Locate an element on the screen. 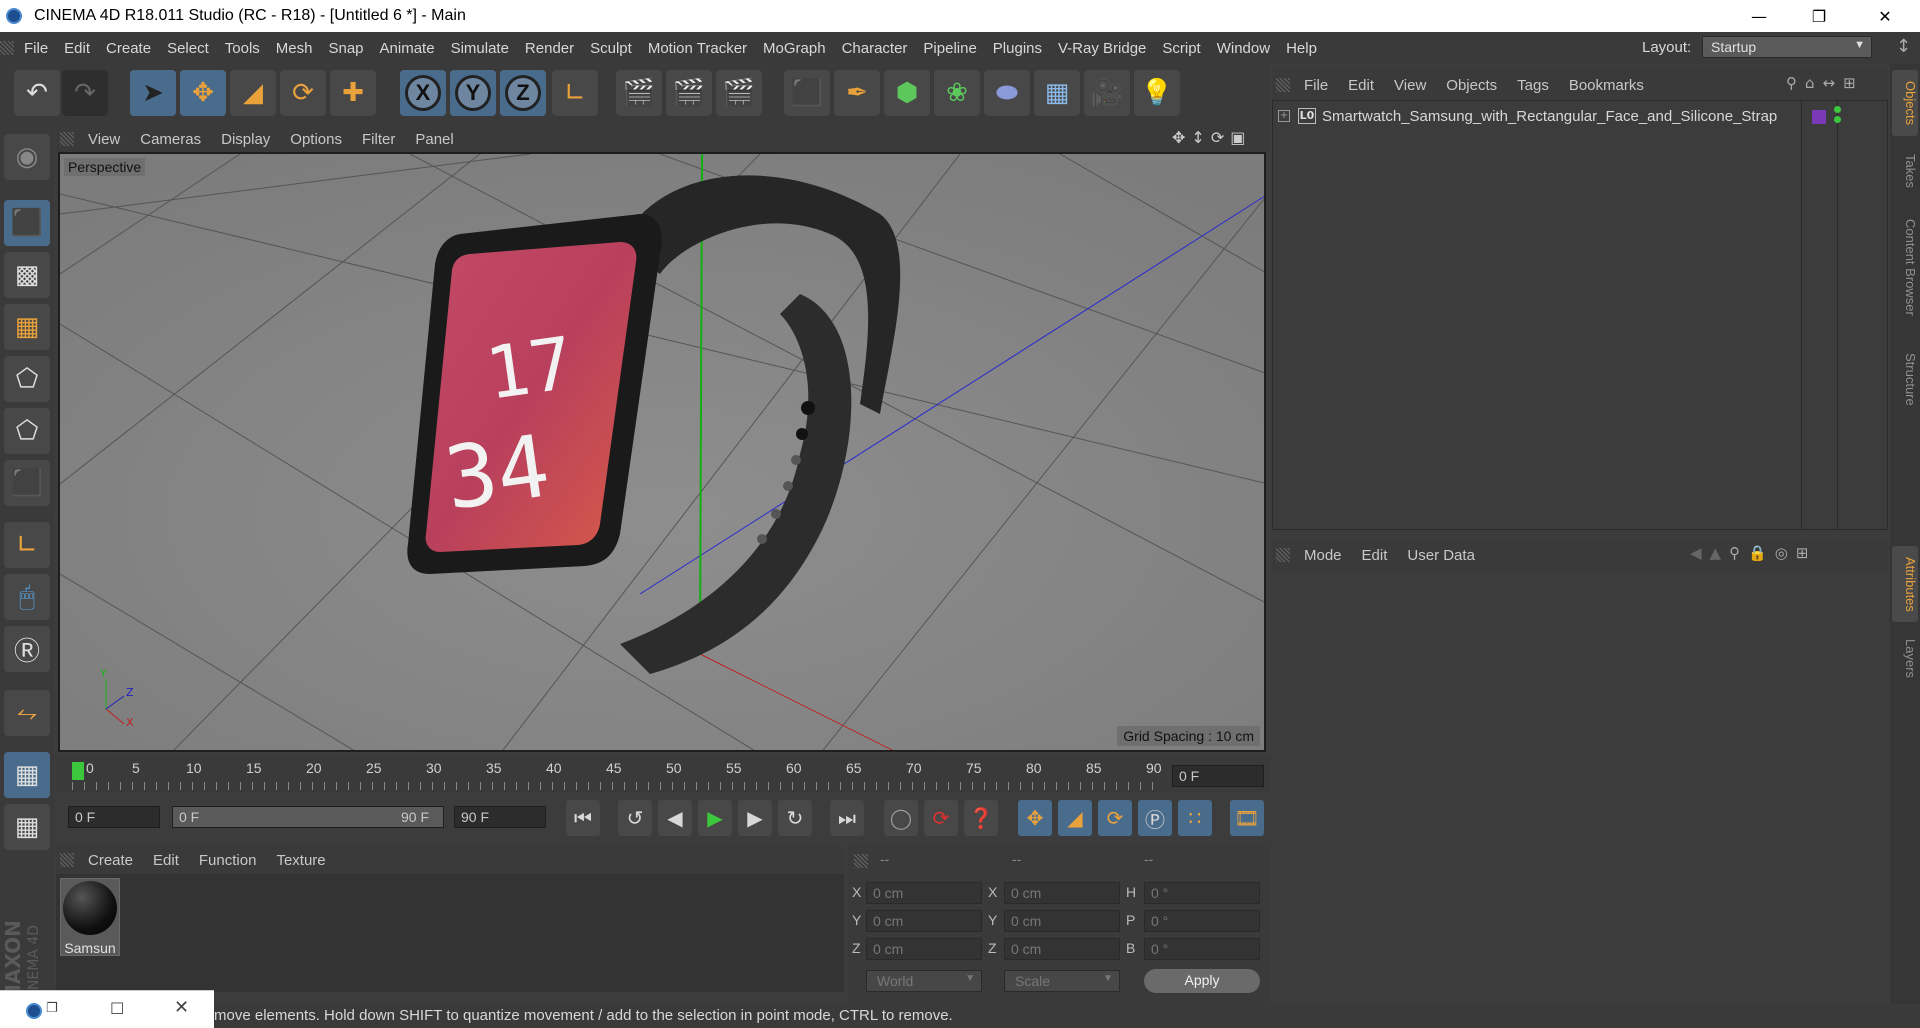 The width and height of the screenshot is (1920, 1028). om-menu-view: View is located at coordinates (1410, 85).